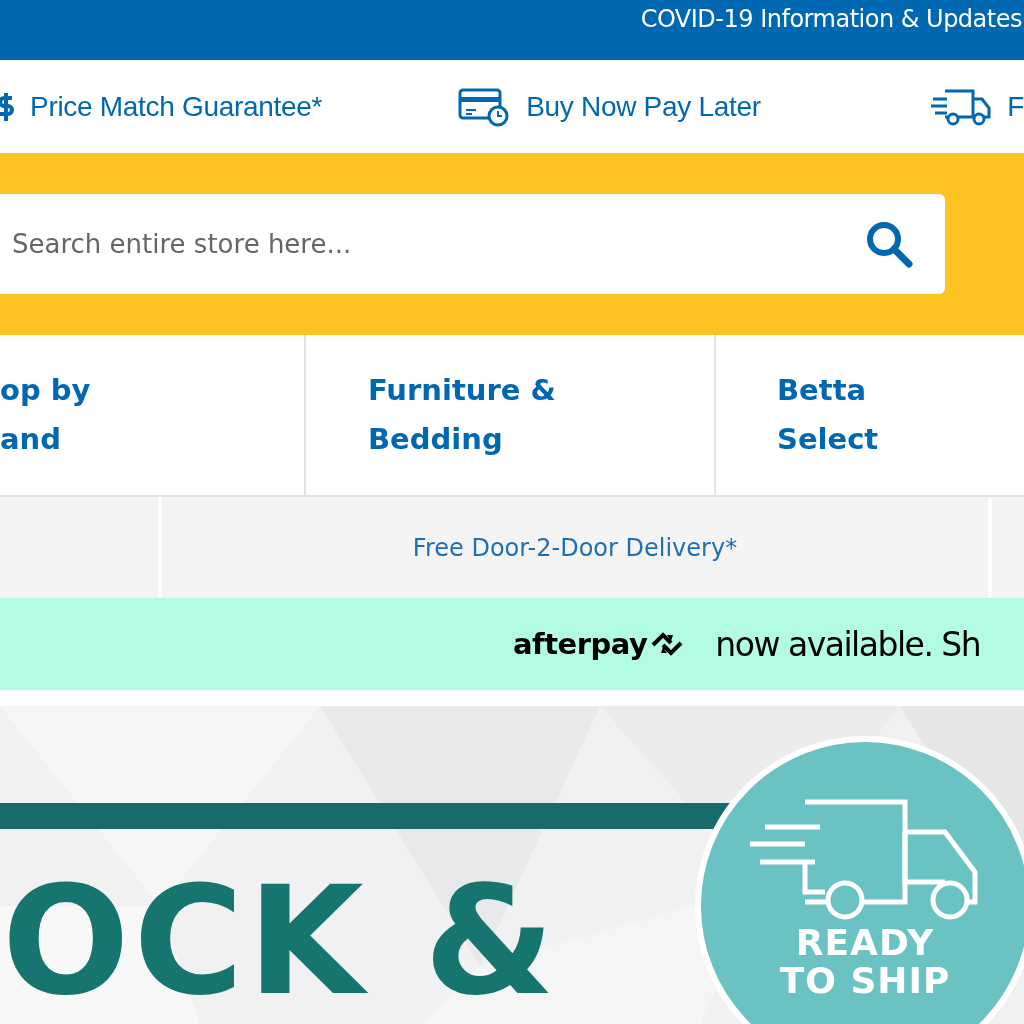  What do you see at coordinates (848, 644) in the screenshot?
I see `afterpay-message: now available. Sh` at bounding box center [848, 644].